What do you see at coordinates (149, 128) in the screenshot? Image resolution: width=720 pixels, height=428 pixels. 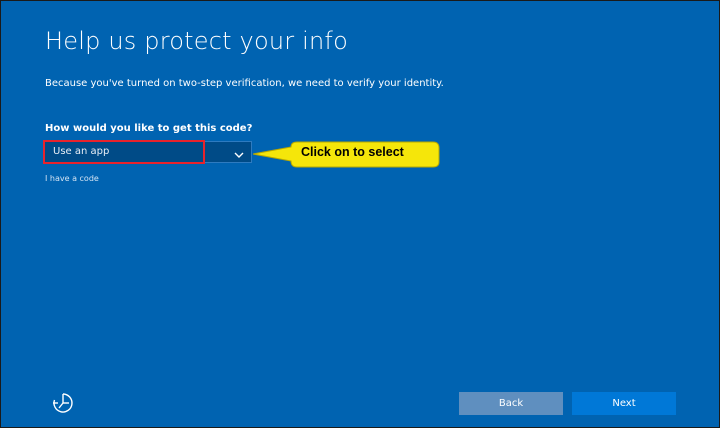 I see `code-method-label: How would you like to get this code?` at bounding box center [149, 128].